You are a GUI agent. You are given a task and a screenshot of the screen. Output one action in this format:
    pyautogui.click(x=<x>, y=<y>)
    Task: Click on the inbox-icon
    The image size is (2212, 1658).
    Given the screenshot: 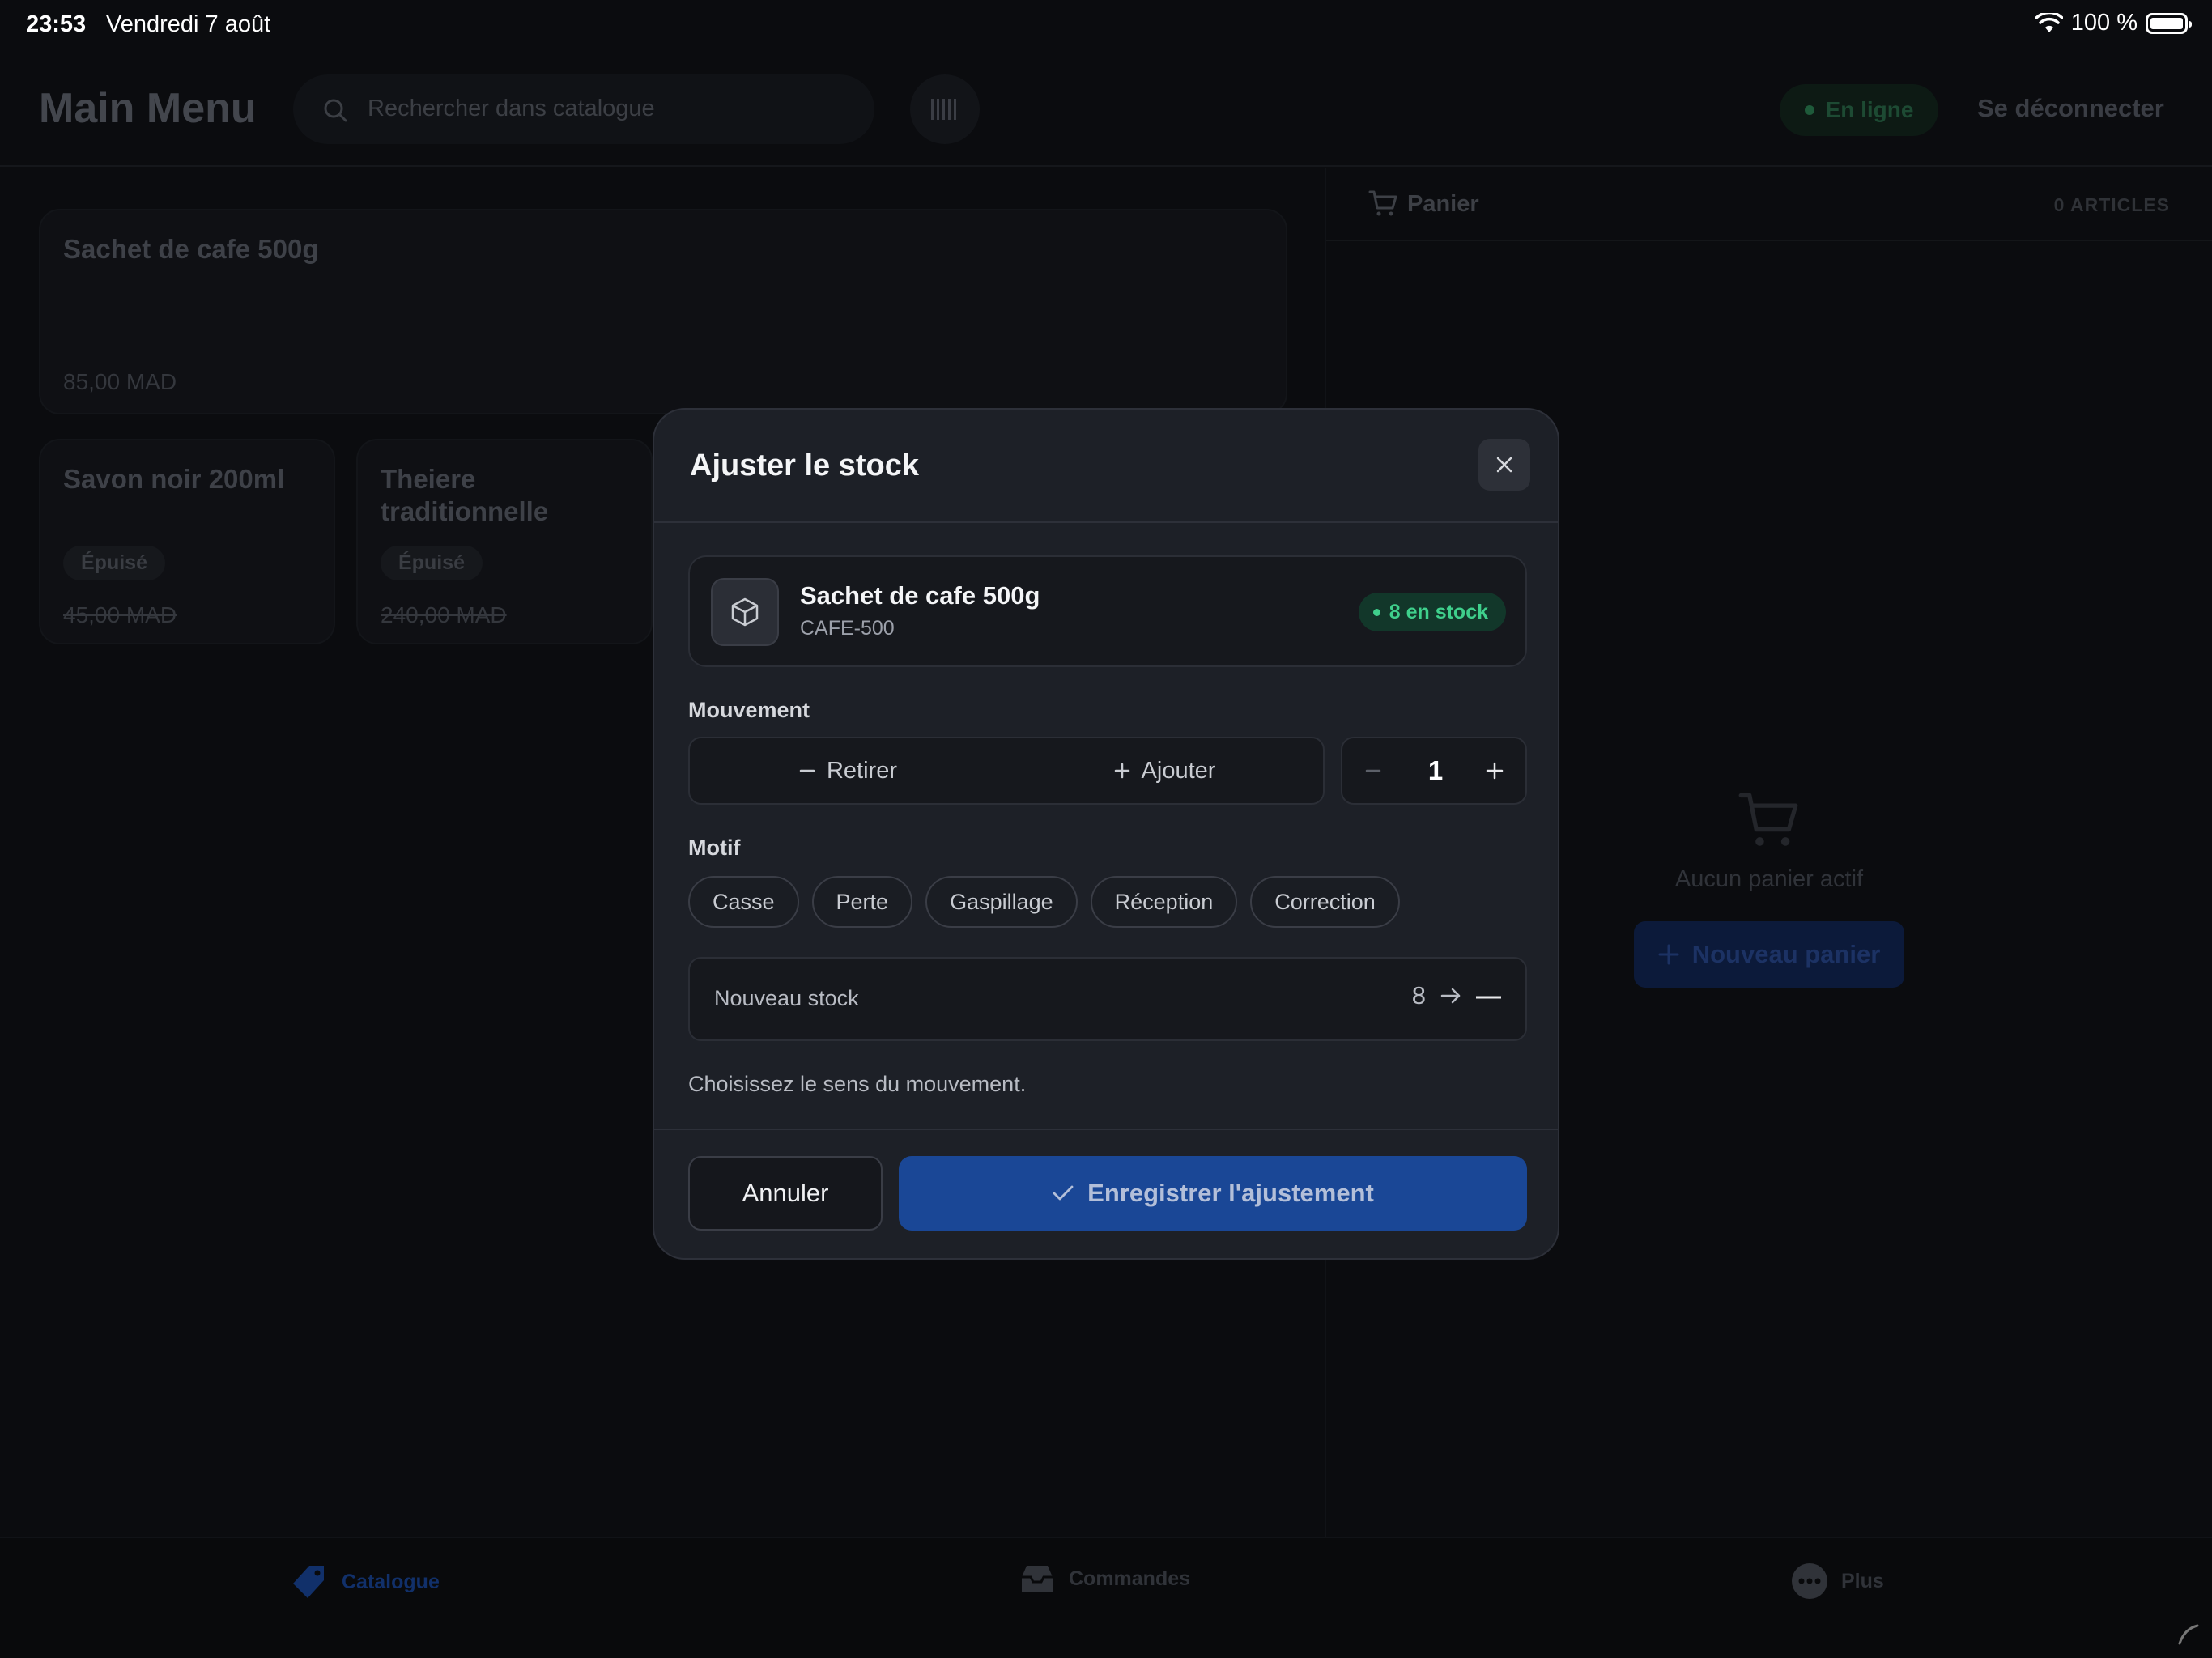 What is the action you would take?
    pyautogui.click(x=1037, y=1579)
    